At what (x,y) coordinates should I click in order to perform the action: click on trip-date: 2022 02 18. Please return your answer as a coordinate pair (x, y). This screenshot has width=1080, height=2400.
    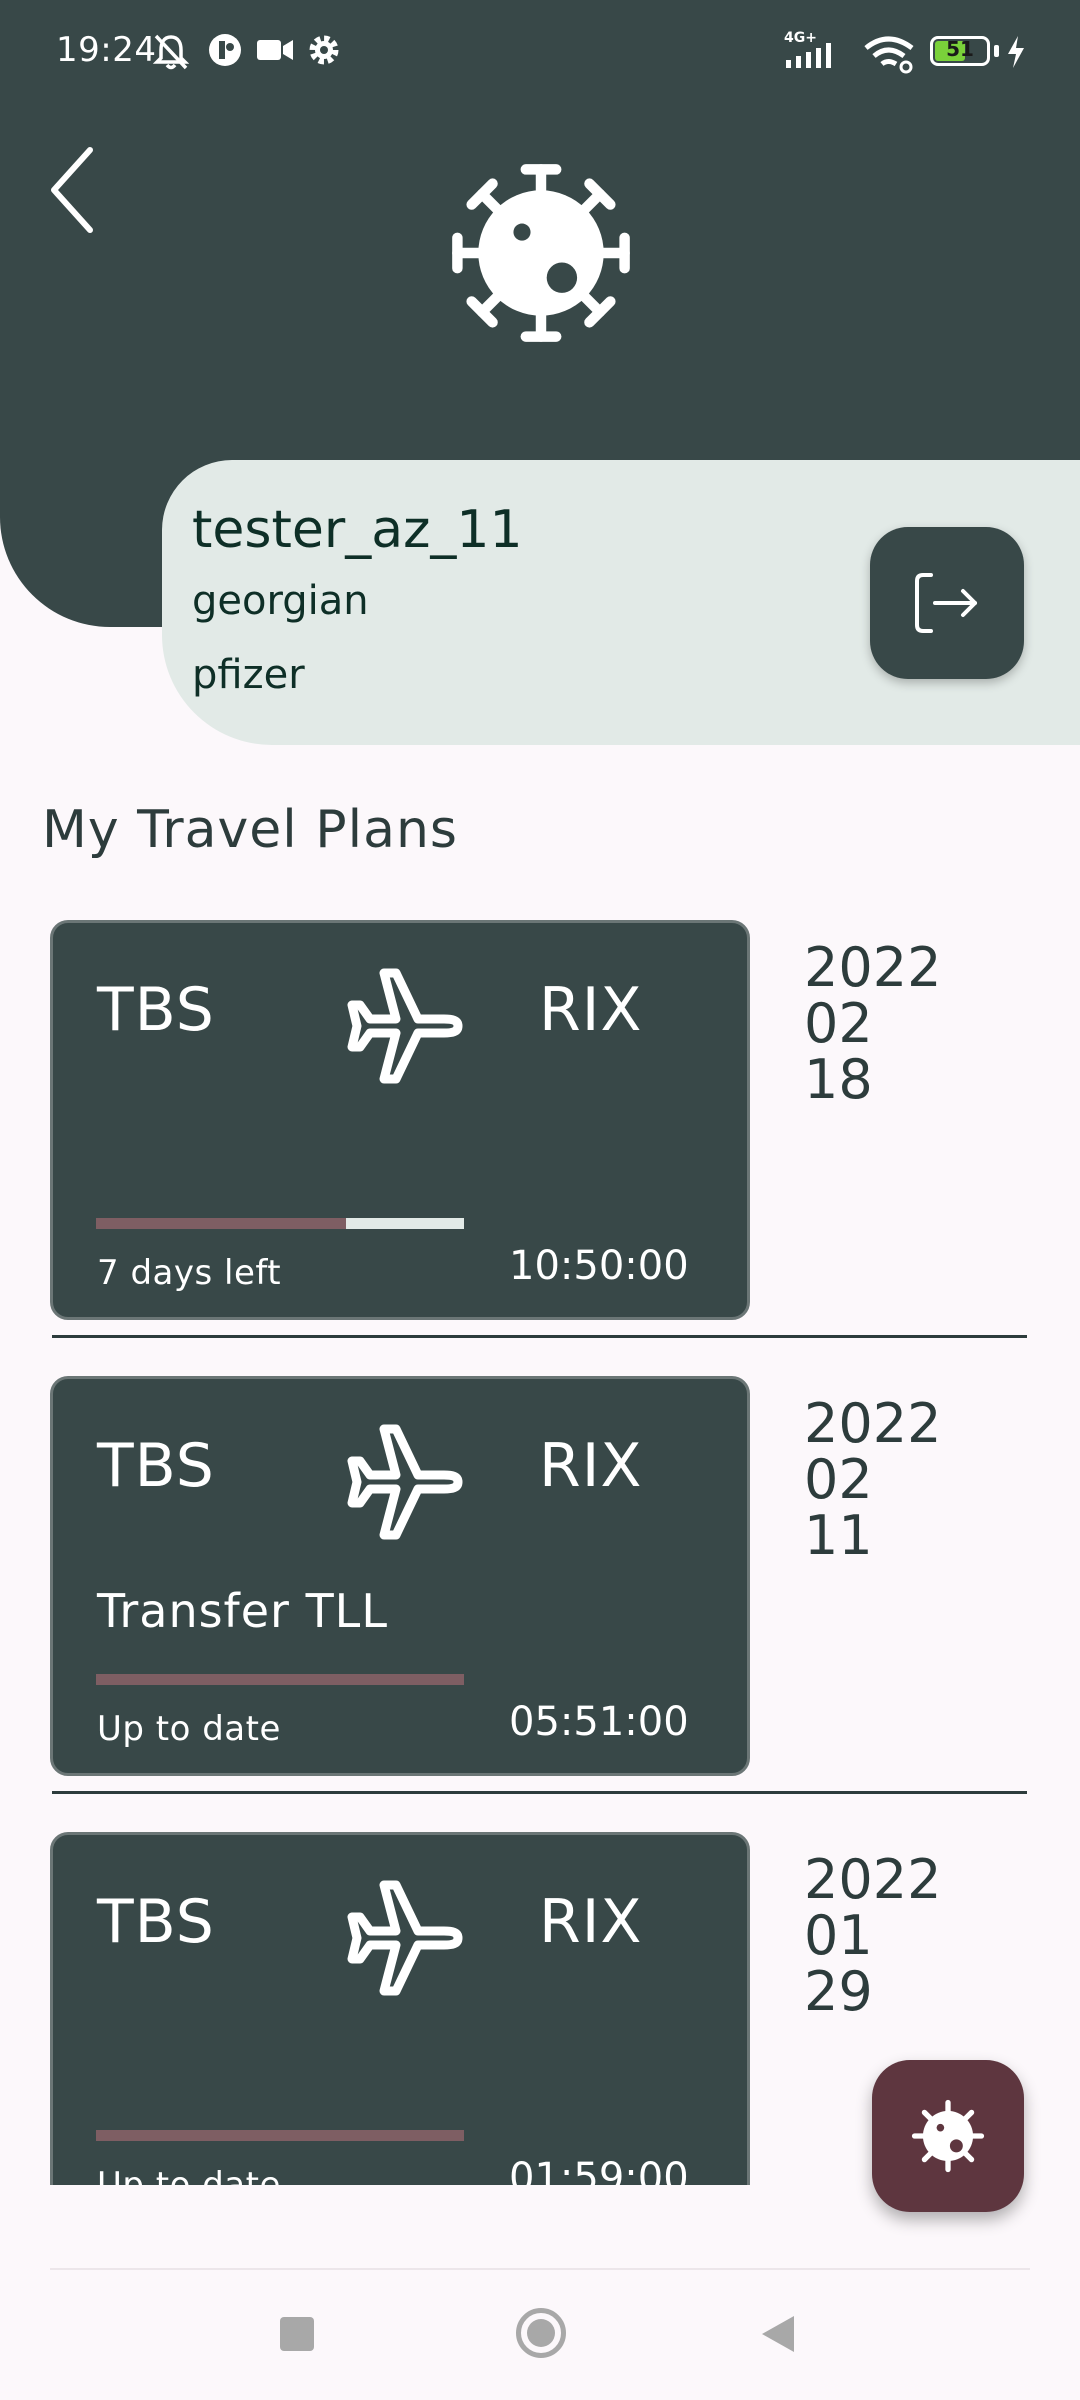
    Looking at the image, I should click on (872, 1024).